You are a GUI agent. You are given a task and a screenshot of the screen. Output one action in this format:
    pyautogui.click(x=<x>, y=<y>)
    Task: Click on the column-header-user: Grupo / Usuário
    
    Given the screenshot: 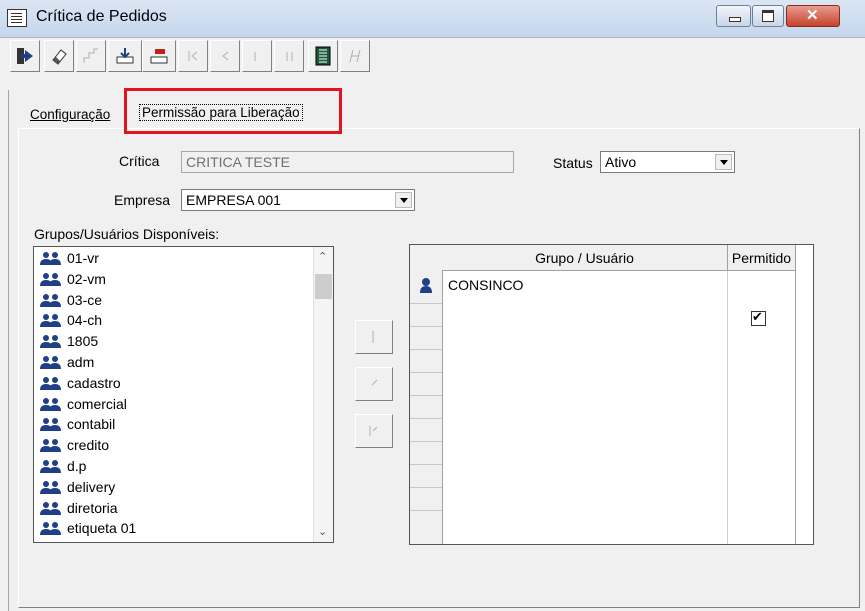 What is the action you would take?
    pyautogui.click(x=585, y=258)
    